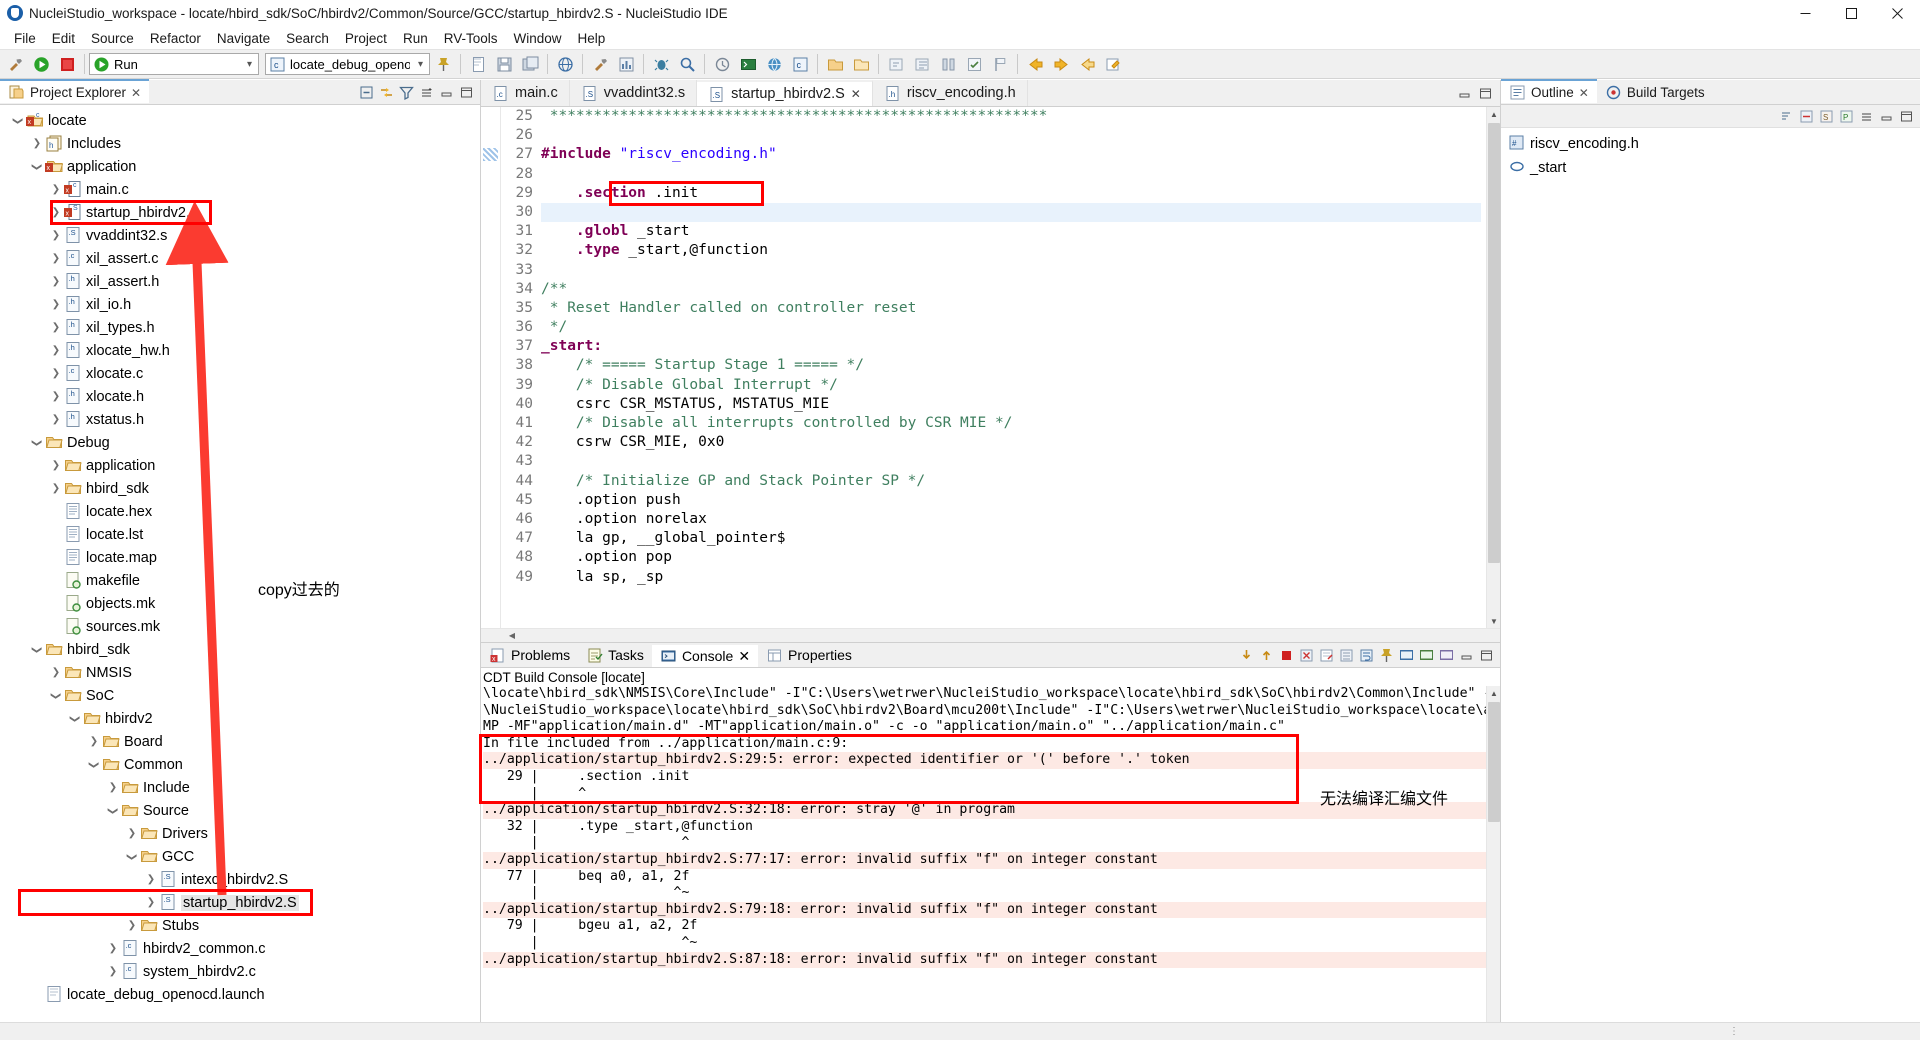 This screenshot has height=1040, width=1920. What do you see at coordinates (1406, 655) in the screenshot?
I see `display-console-icon` at bounding box center [1406, 655].